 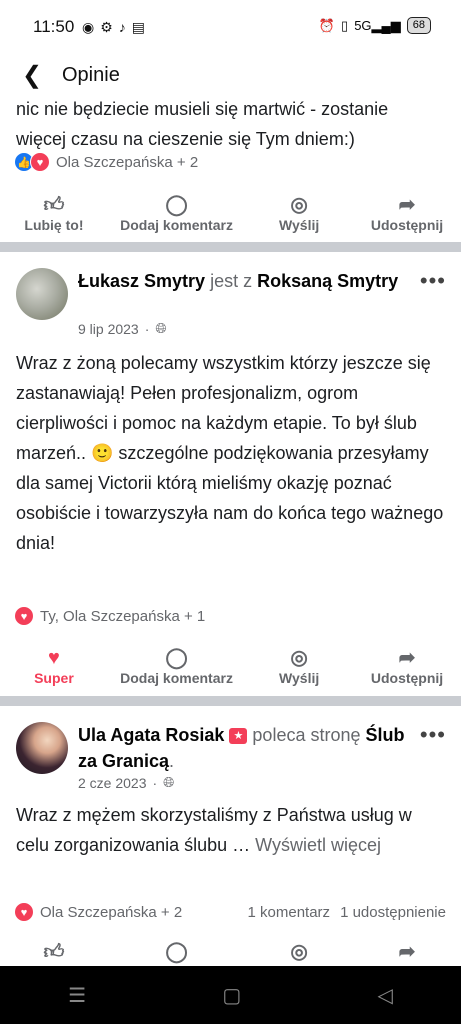 I want to click on shares-count: 1 udostępnienie, so click(x=393, y=912).